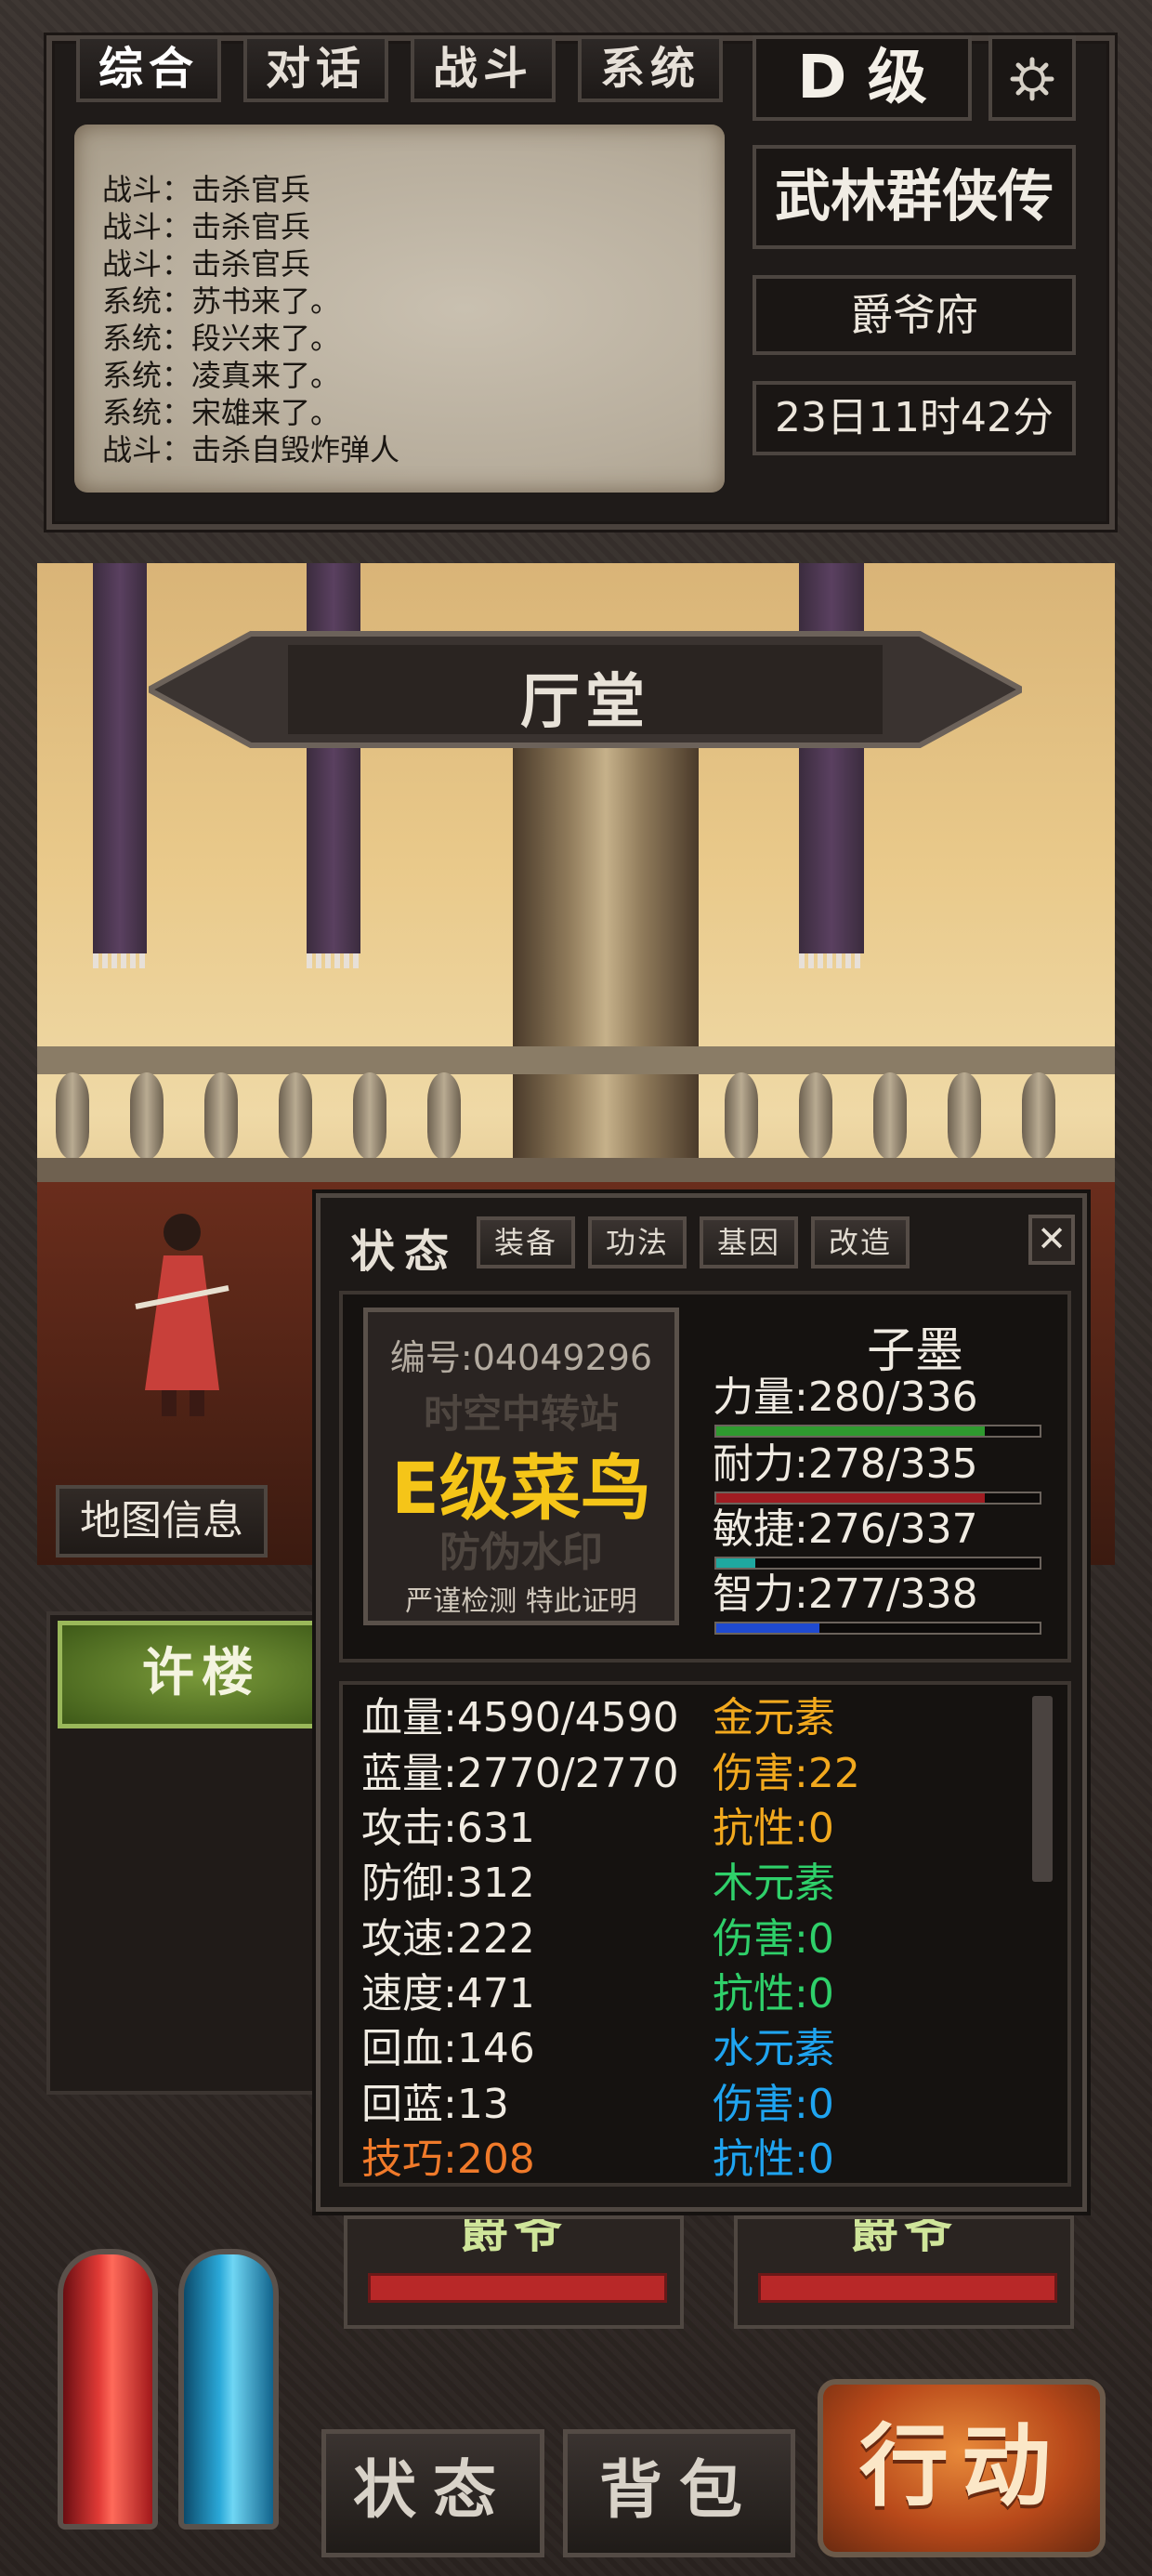  Describe the element at coordinates (576, 1170) in the screenshot. I see `railing-base` at that location.